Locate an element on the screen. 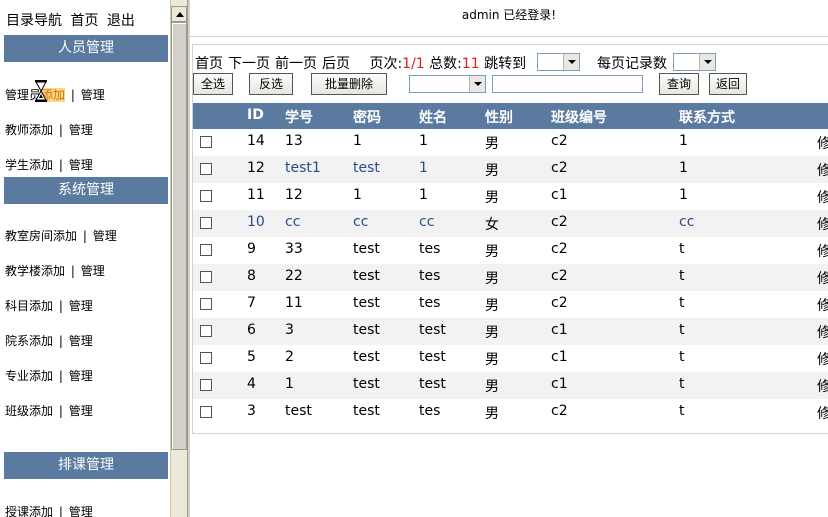 This screenshot has height=517, width=828. invert-select-button: 反选 is located at coordinates (271, 84).